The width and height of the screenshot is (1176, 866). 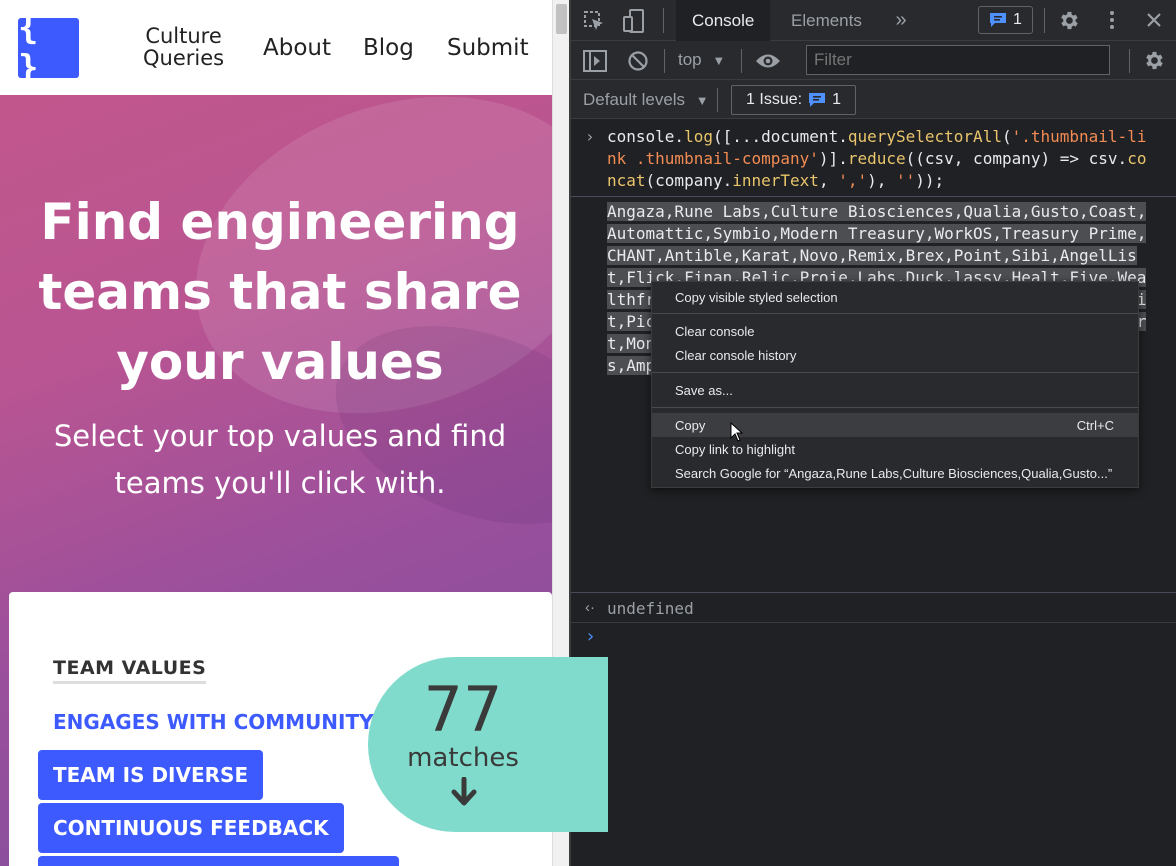 What do you see at coordinates (184, 58) in the screenshot?
I see `nav-culture-line2: Queries` at bounding box center [184, 58].